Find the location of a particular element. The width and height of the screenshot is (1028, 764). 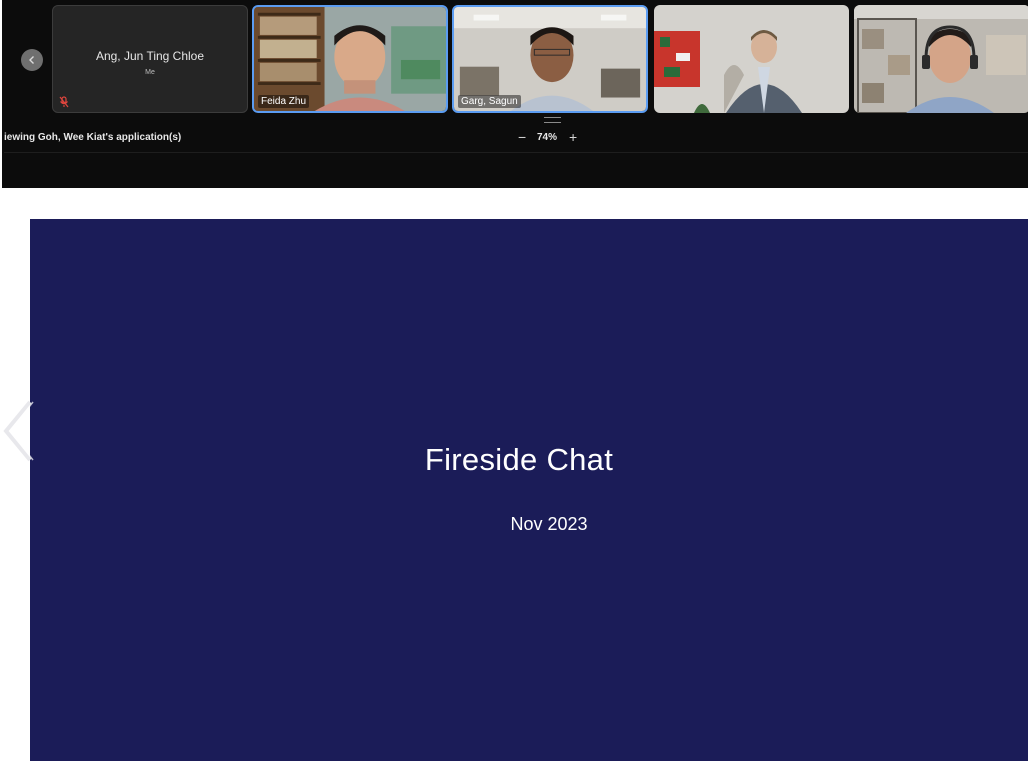

participant-name: Ang, Jun Ting Chloe is located at coordinates (150, 56).